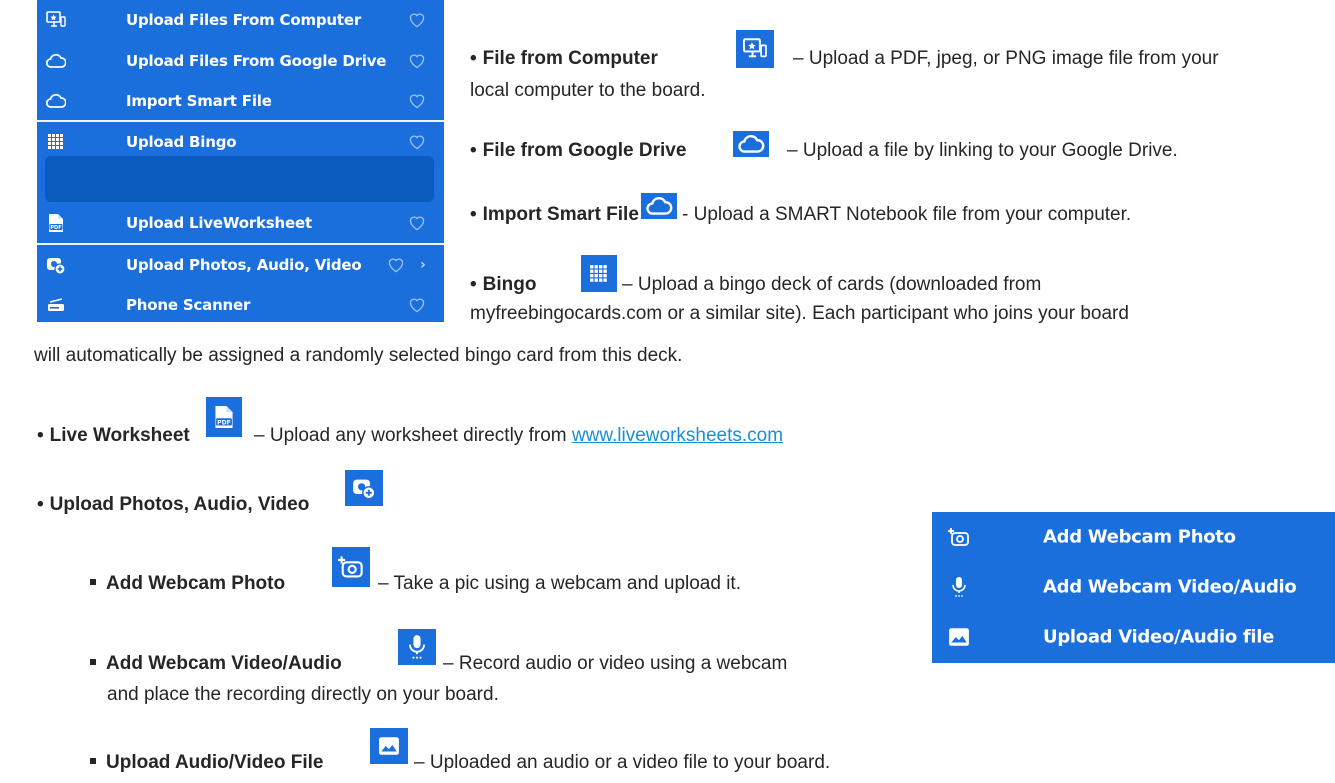 The image size is (1335, 783). I want to click on menu-item-phone-scanner: Phone Scanner, so click(240, 305).